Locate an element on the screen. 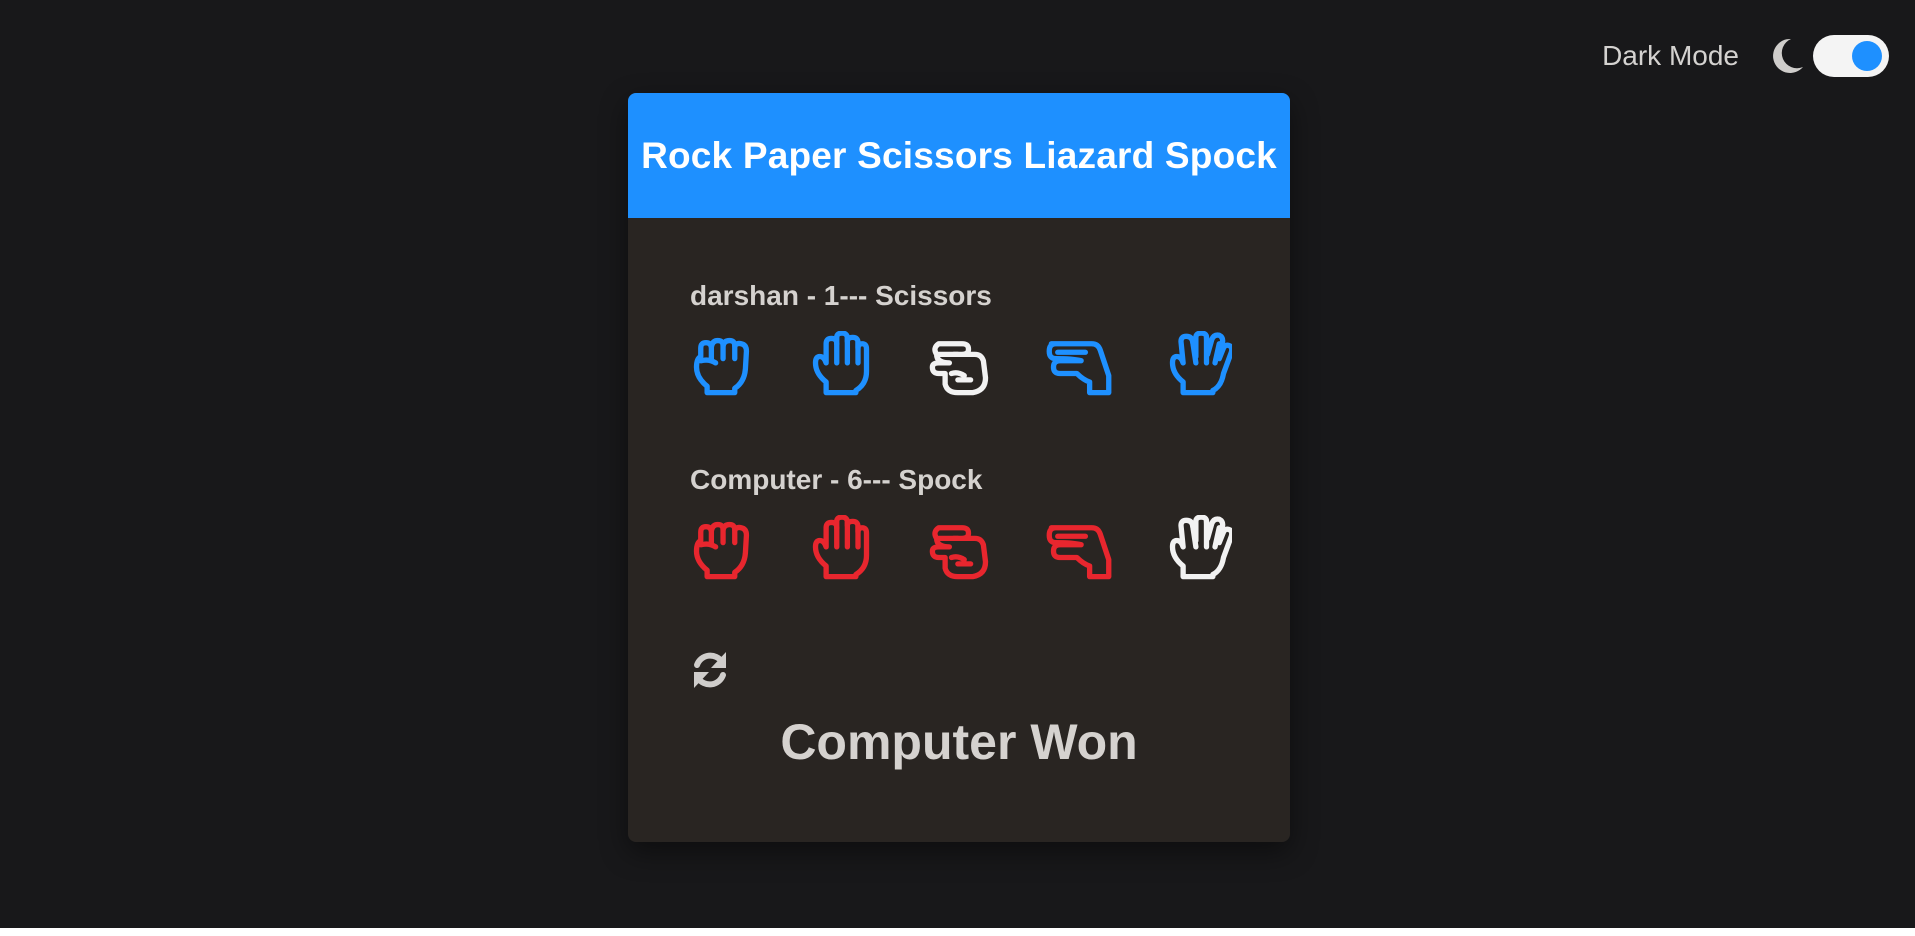 This screenshot has width=1915, height=936. player-lizard-button is located at coordinates (1079, 367).